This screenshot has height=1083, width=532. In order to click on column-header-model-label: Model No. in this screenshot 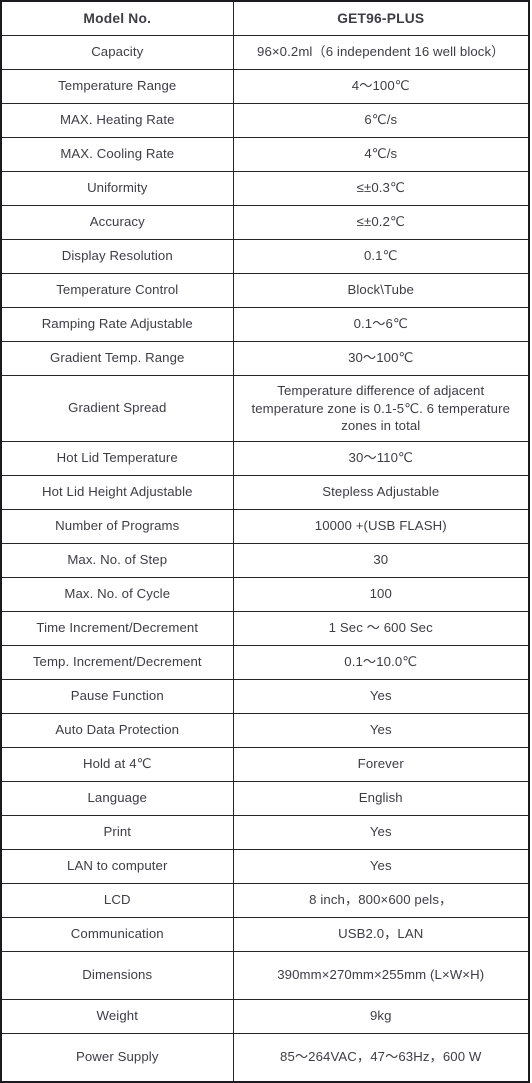, I will do `click(117, 18)`.